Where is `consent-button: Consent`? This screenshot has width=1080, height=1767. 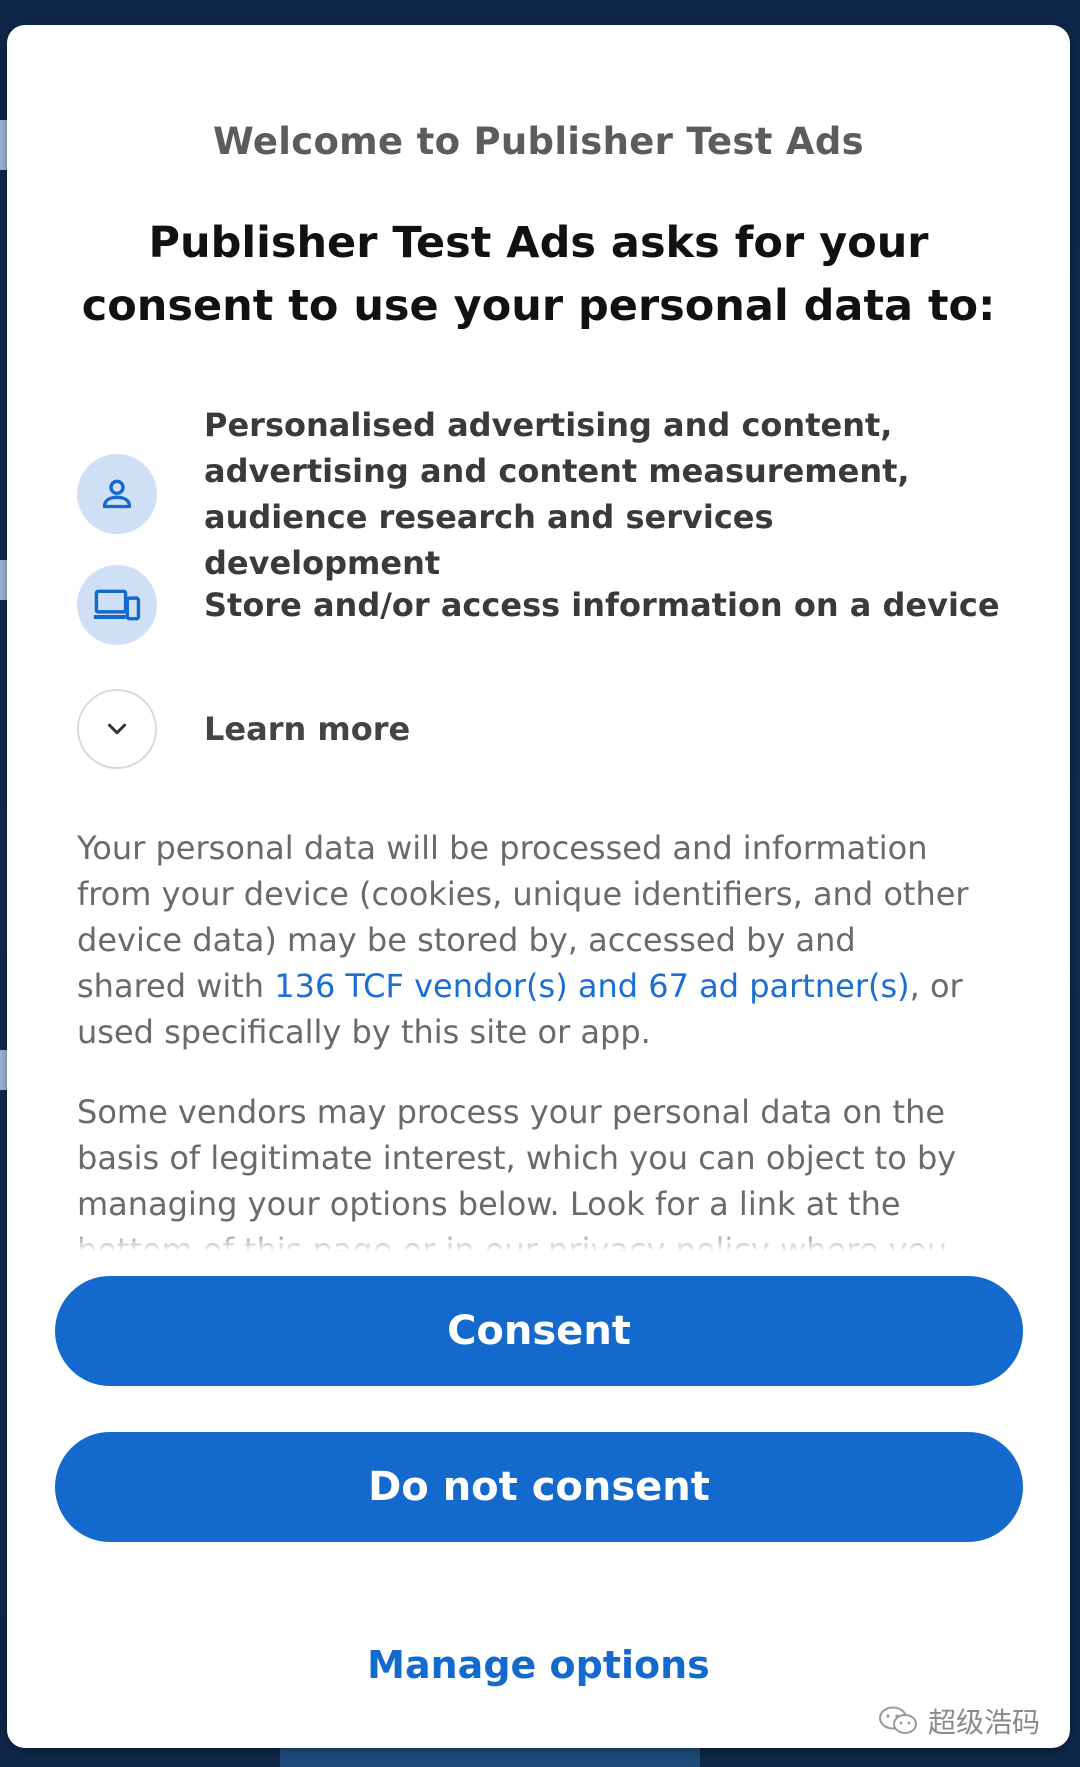
consent-button: Consent is located at coordinates (539, 1331).